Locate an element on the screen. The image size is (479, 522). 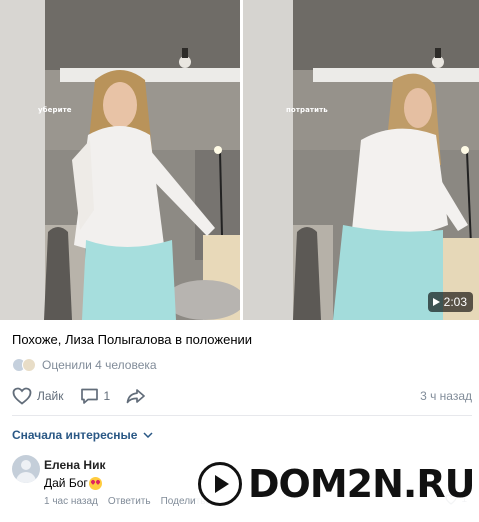
user-icon-body is located at coordinates (26, 477).